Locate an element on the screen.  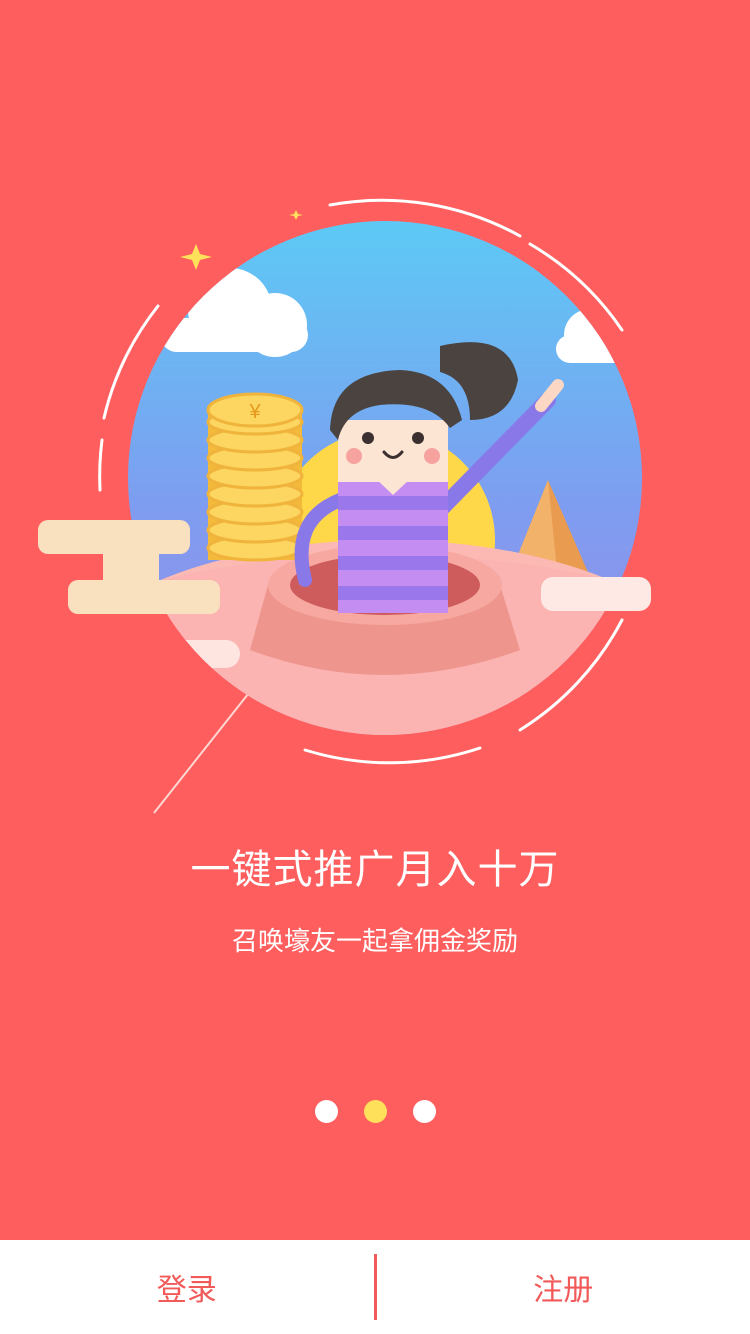
page-dot-2-active is located at coordinates (375, 1111).